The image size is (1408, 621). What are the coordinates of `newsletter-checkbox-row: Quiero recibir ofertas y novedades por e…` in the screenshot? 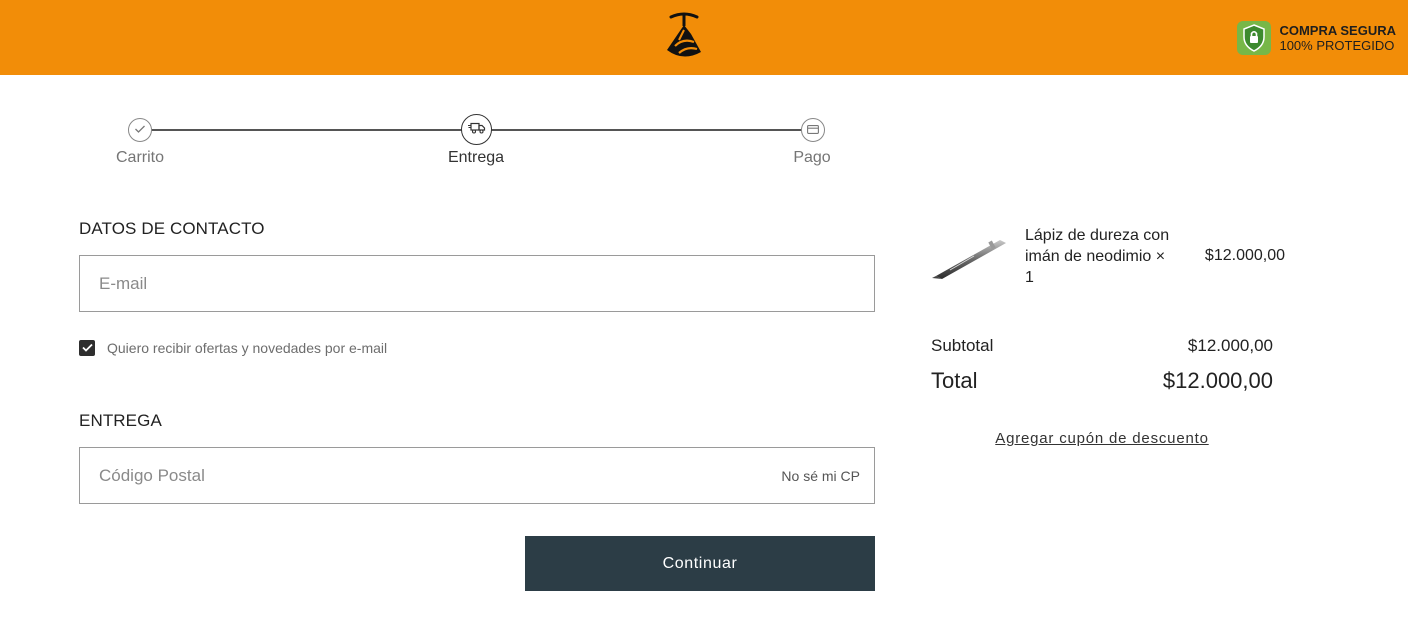 It's located at (233, 348).